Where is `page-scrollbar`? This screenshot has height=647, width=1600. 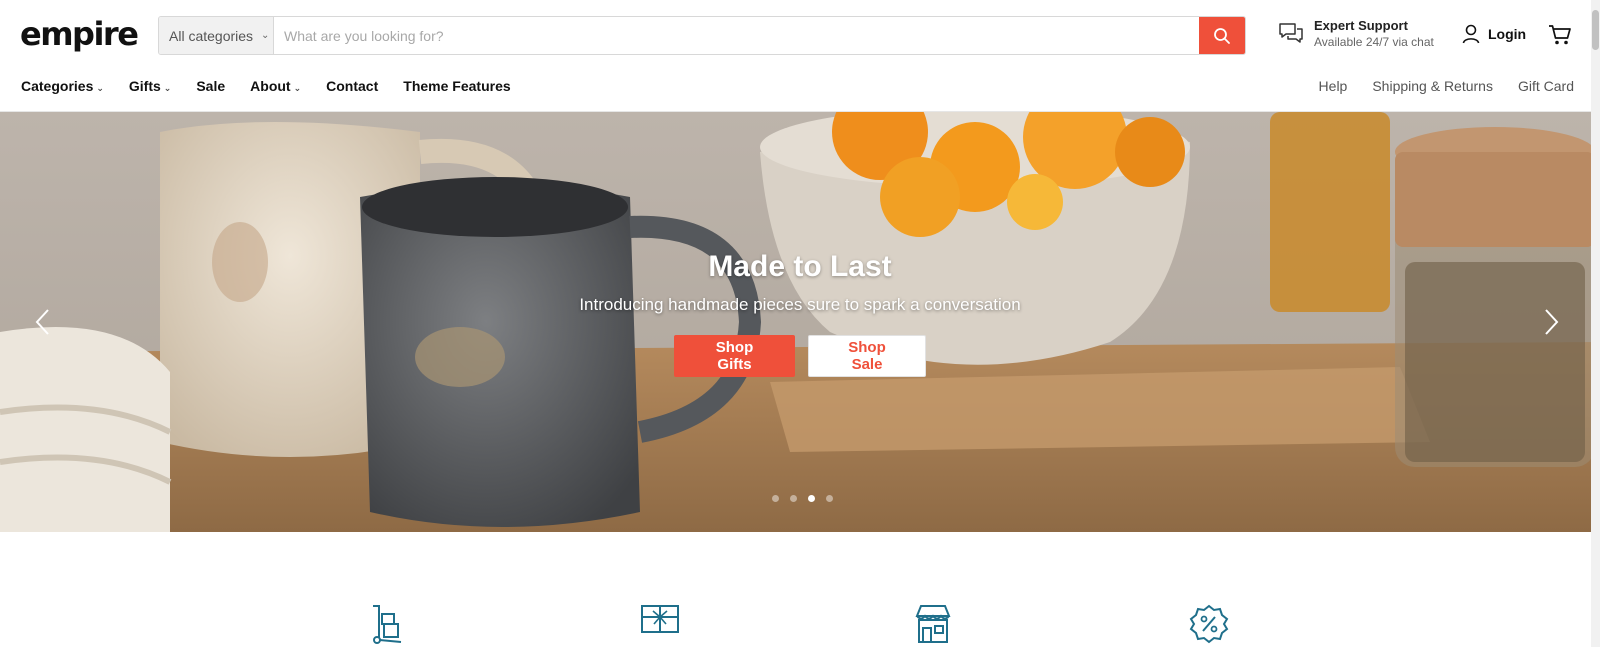 page-scrollbar is located at coordinates (1595, 323).